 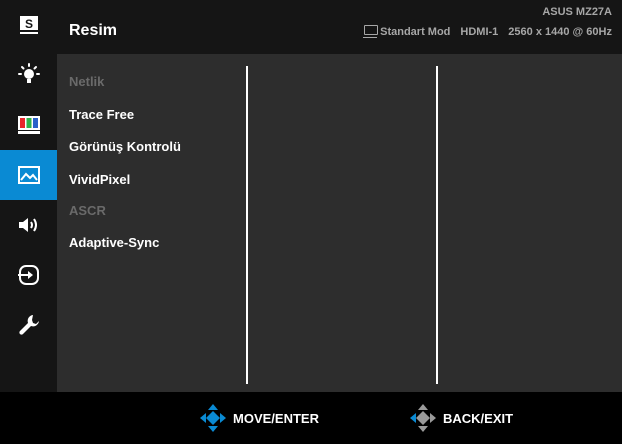 What do you see at coordinates (101, 114) in the screenshot?
I see `menu-item-trace-free: Trace Free` at bounding box center [101, 114].